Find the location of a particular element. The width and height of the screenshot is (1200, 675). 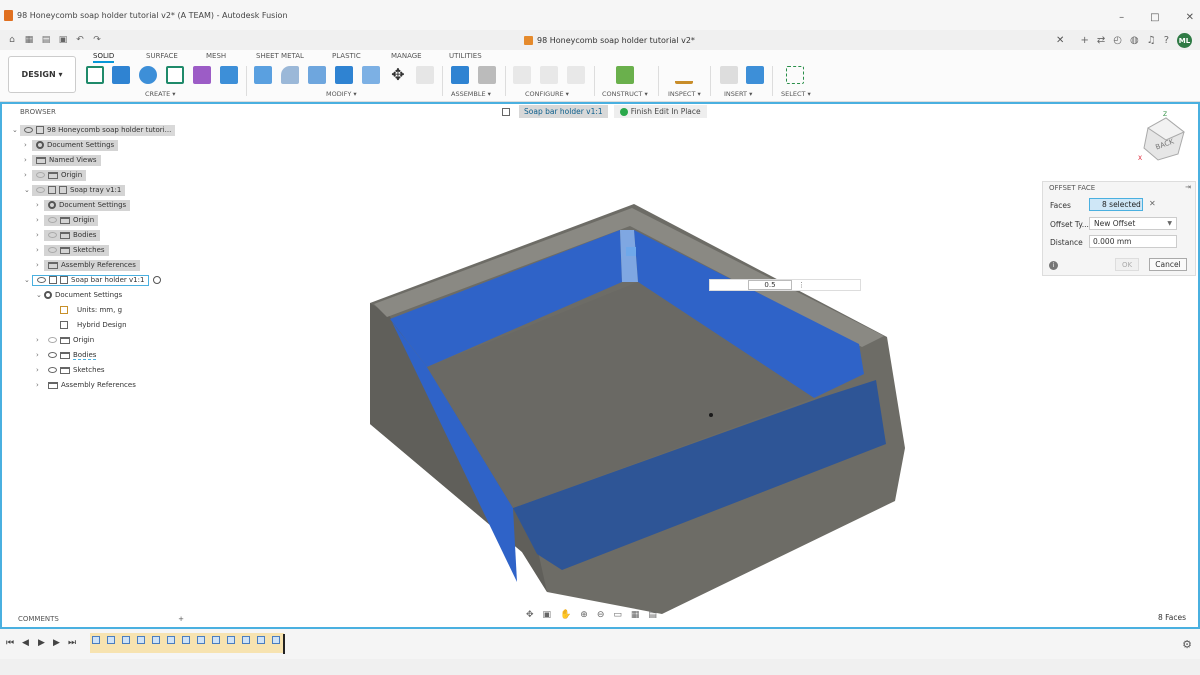

new-component-icon is located at coordinates (460, 75).